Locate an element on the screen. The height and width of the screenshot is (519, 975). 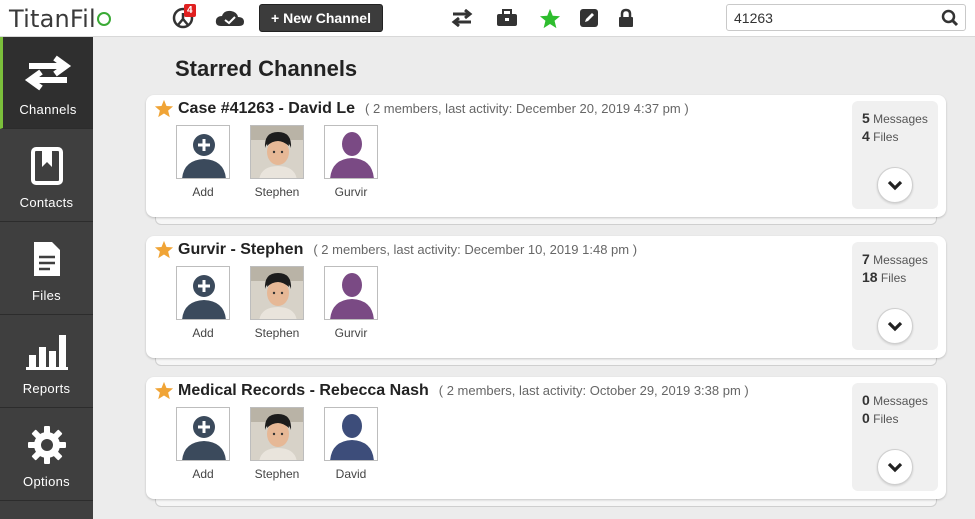
top-bar: TitanFil 4 + New Channel is located at coordinates (487, 18).